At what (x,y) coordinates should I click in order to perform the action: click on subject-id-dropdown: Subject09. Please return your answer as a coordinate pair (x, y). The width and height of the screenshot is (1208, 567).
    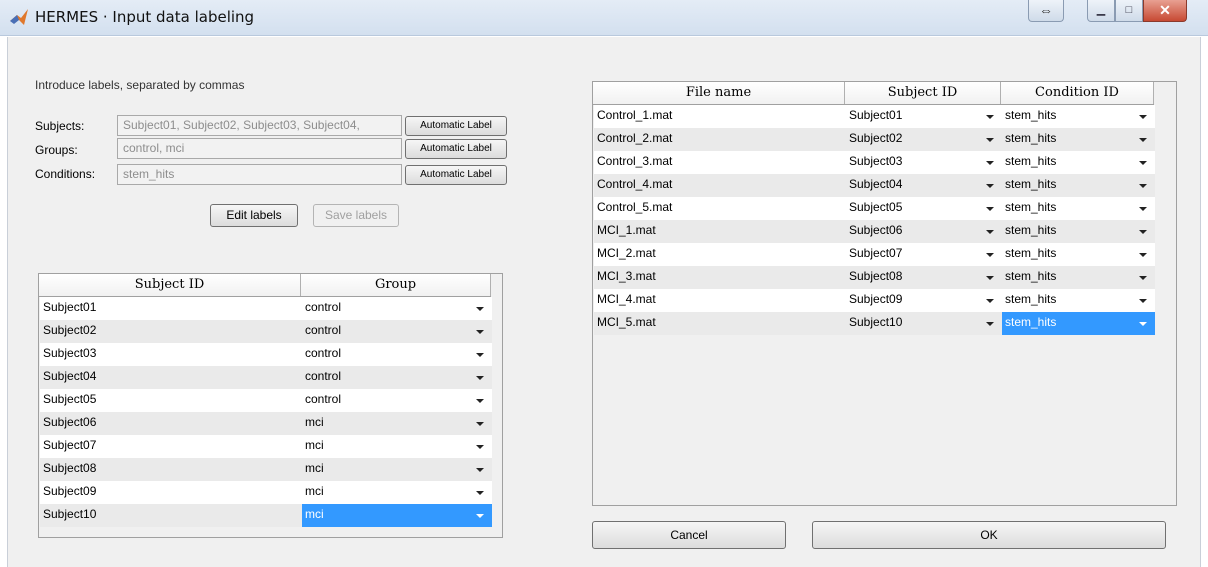
    Looking at the image, I should click on (924, 300).